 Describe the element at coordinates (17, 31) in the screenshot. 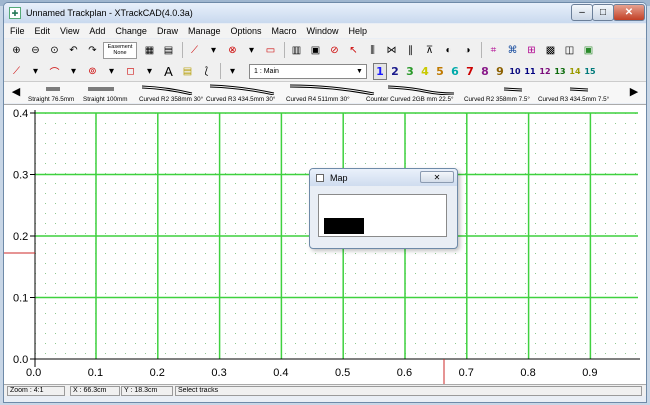

I see `menu-file: File` at that location.